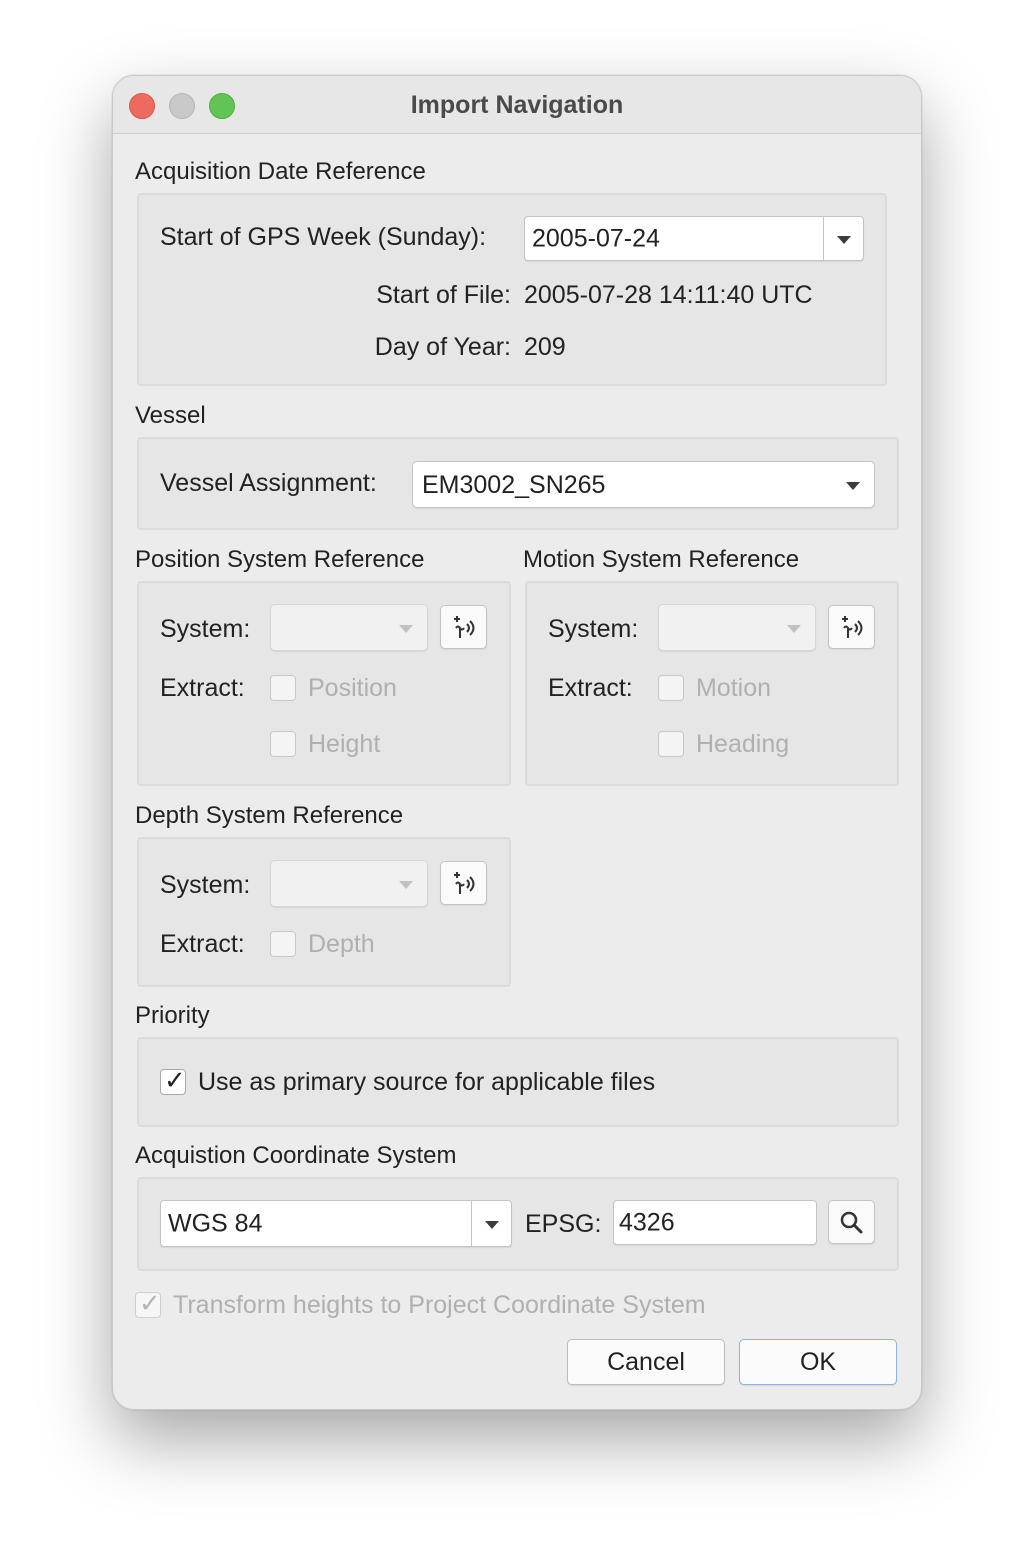 The height and width of the screenshot is (1556, 1032). I want to click on crs-select: WGS 84, so click(336, 1223).